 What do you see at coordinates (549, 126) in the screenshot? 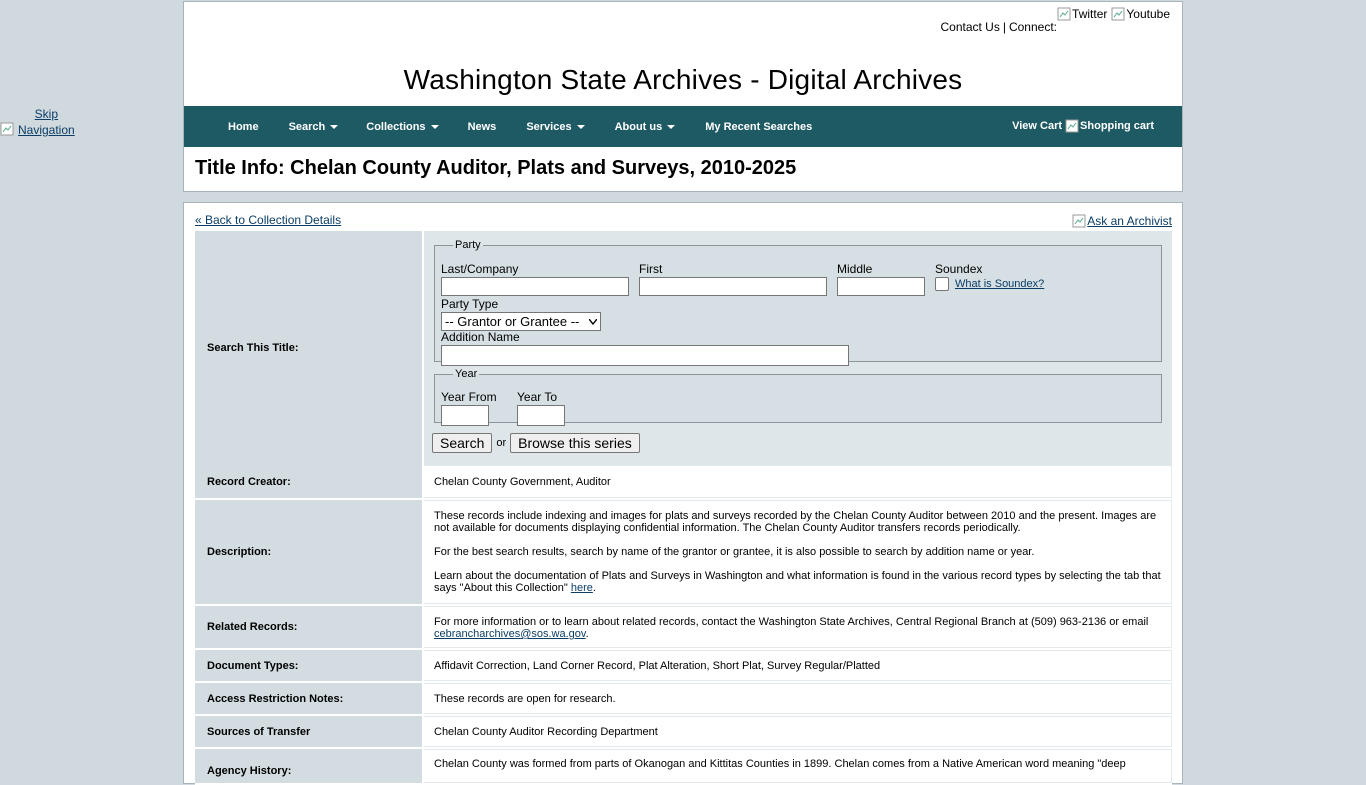
I see `nav-services-label: Services` at bounding box center [549, 126].